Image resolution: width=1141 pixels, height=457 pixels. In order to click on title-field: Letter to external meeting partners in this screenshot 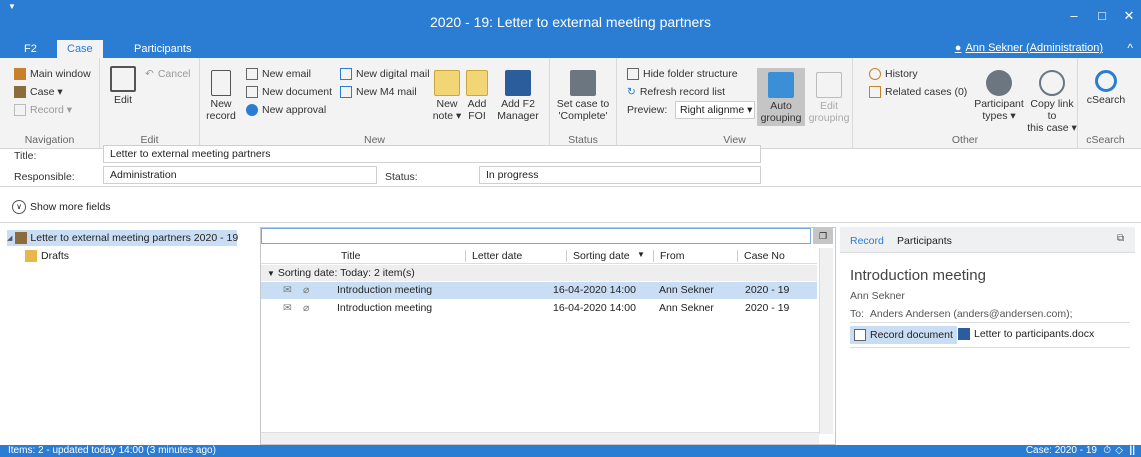, I will do `click(432, 154)`.